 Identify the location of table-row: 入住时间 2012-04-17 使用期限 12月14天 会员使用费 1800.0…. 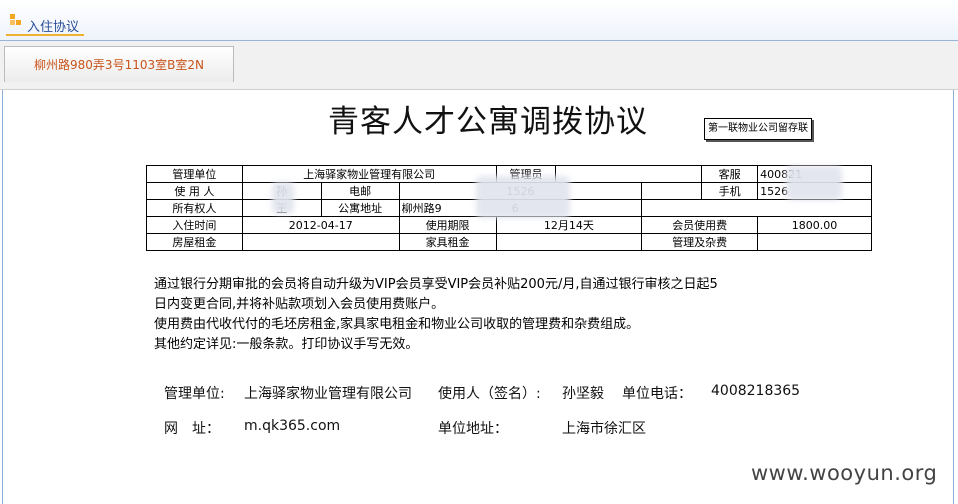
(509, 225).